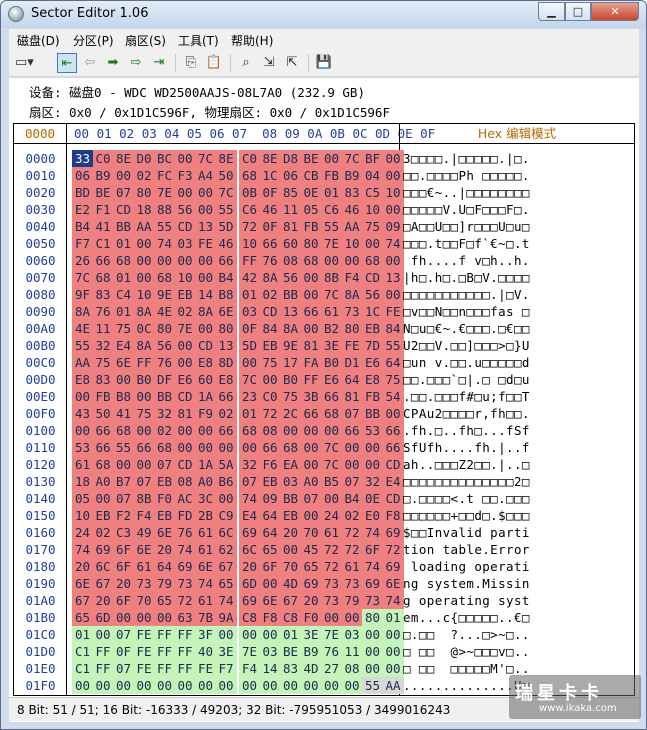 The height and width of the screenshot is (730, 647). What do you see at coordinates (185, 396) in the screenshot?
I see `hex-byte: CD` at bounding box center [185, 396].